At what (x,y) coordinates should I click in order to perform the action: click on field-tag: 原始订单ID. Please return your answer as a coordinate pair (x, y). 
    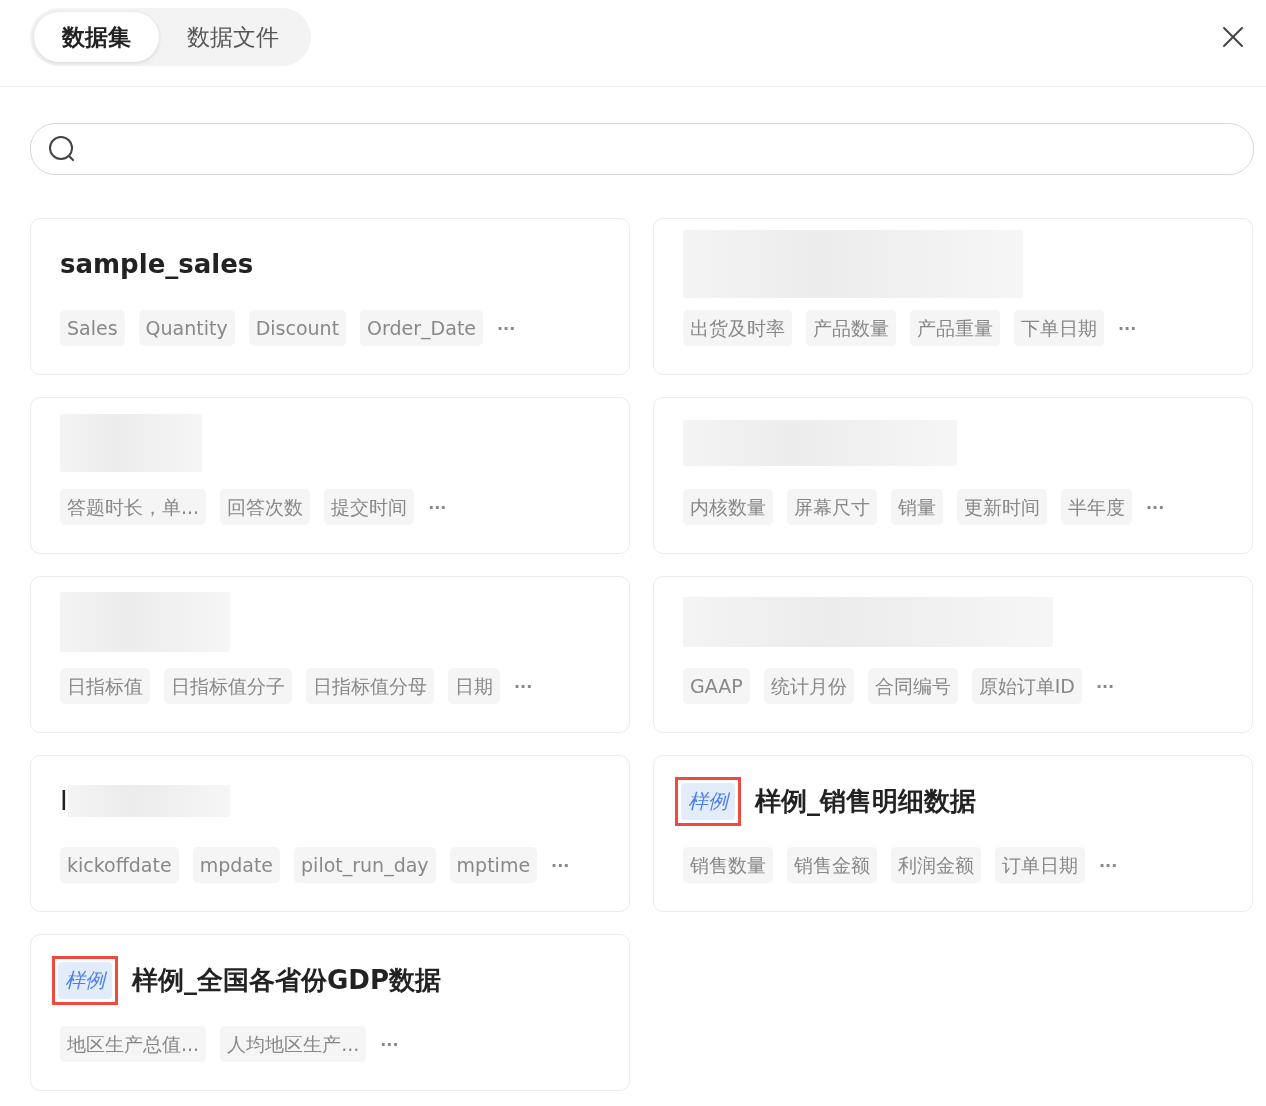
    Looking at the image, I should click on (1026, 686).